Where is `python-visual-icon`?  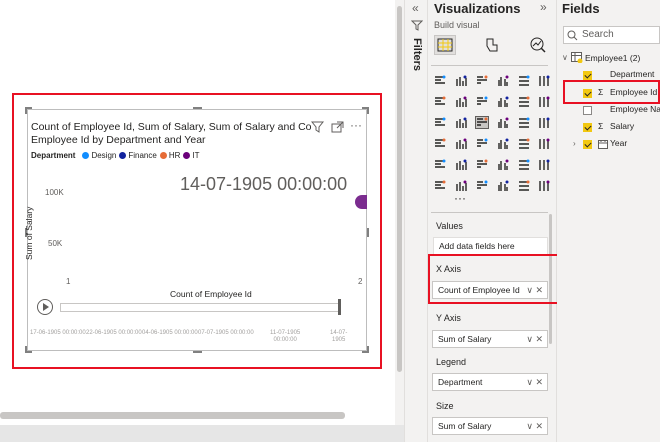
python-visual-icon is located at coordinates (524, 165).